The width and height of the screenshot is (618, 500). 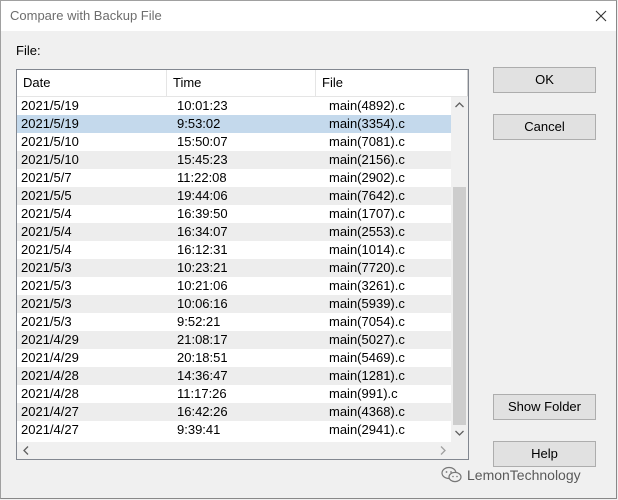 I want to click on list-item: 2021/5/4 16:34:07 main(2553).c, so click(x=235, y=232).